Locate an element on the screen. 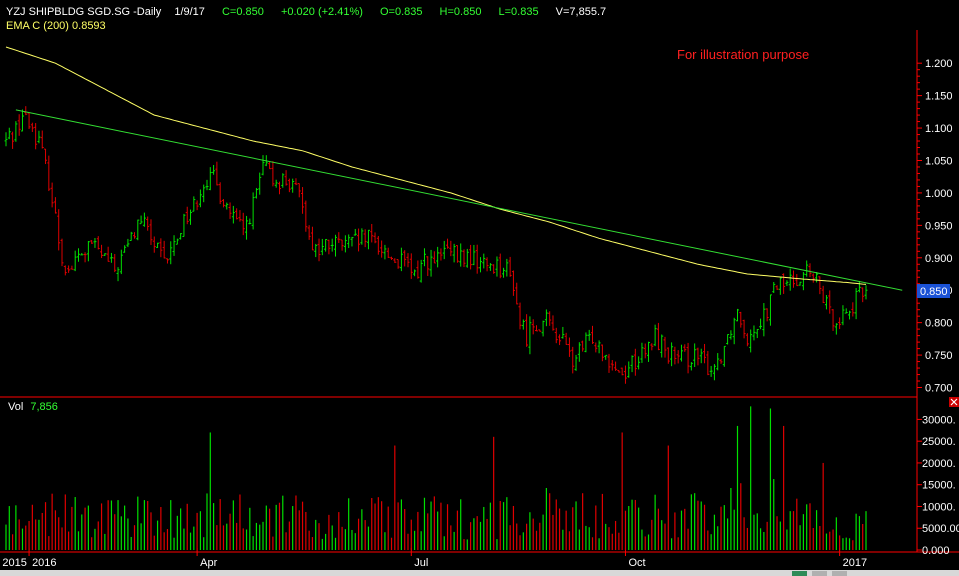 Image resolution: width=959 pixels, height=576 pixels. illustration-note: For illustration purpose is located at coordinates (743, 54).